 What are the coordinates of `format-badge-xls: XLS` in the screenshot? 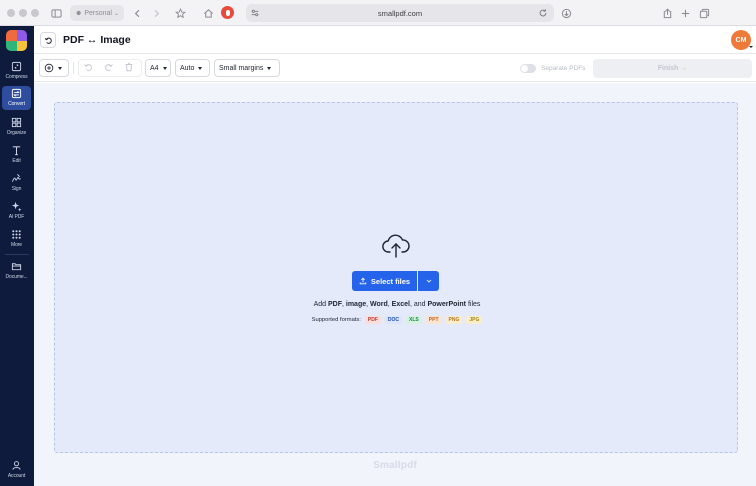 It's located at (414, 320).